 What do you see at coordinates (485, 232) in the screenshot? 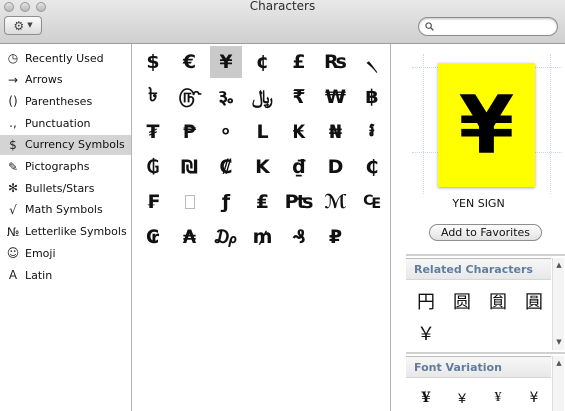
I see `add-to-favorites-button: Add to Favorites` at bounding box center [485, 232].